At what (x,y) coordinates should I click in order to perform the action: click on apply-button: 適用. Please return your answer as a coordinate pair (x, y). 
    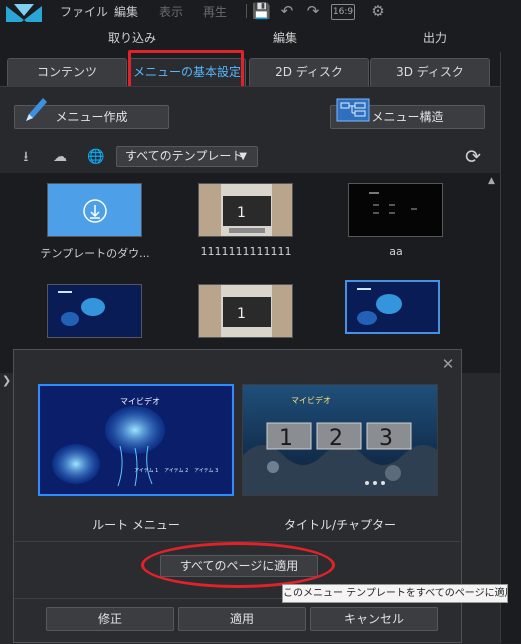
    Looking at the image, I should click on (242, 619).